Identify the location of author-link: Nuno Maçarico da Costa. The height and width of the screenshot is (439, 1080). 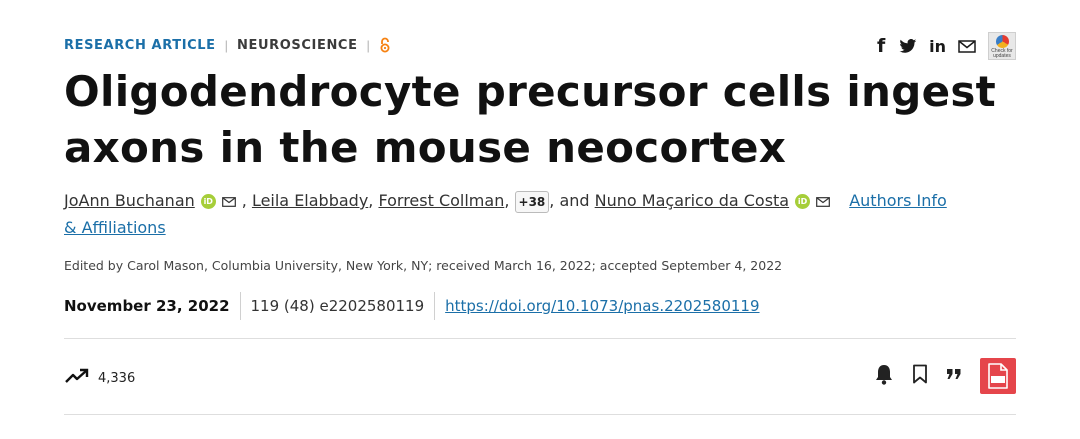
(692, 200).